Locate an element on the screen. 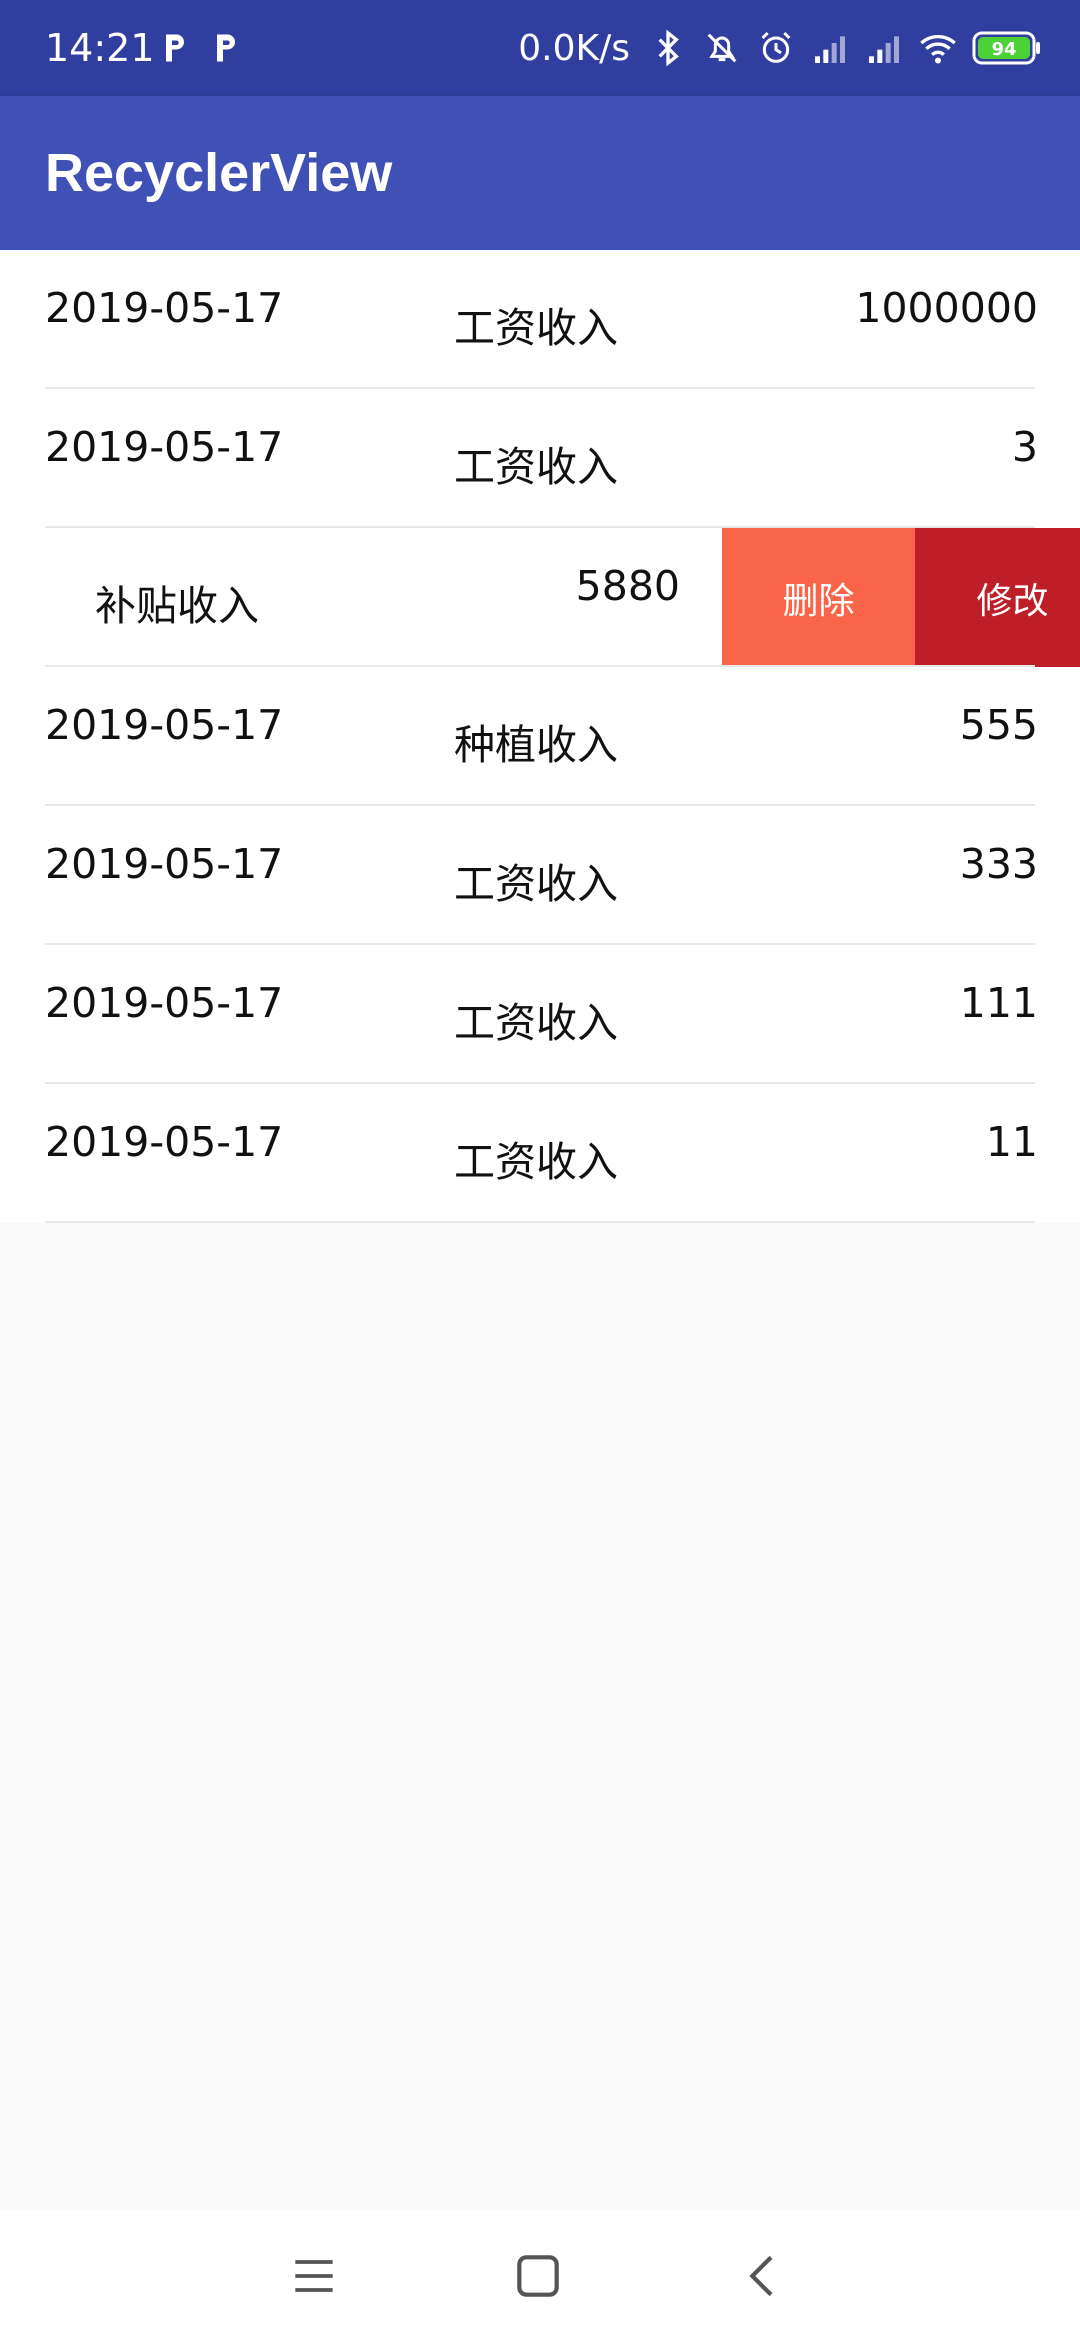  delete-button: 删除 is located at coordinates (818, 597).